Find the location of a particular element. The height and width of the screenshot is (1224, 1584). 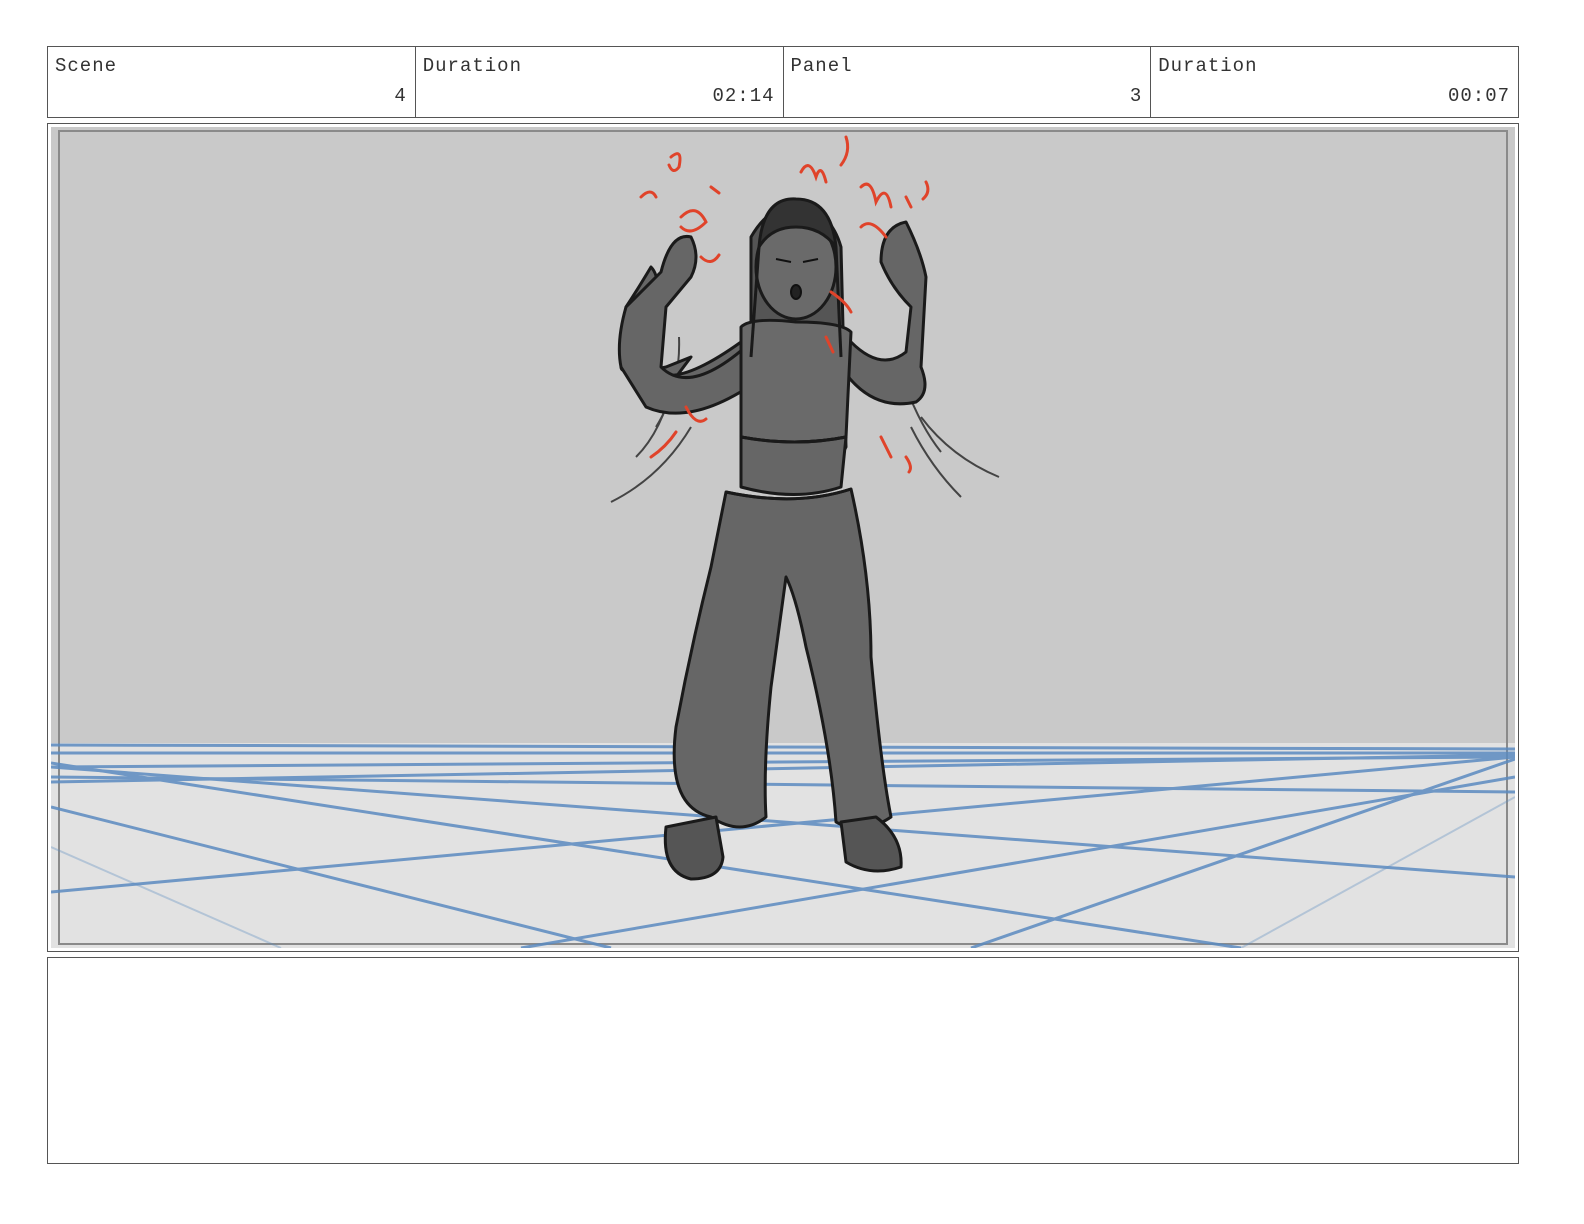

panel-value: 3 is located at coordinates (1136, 96).